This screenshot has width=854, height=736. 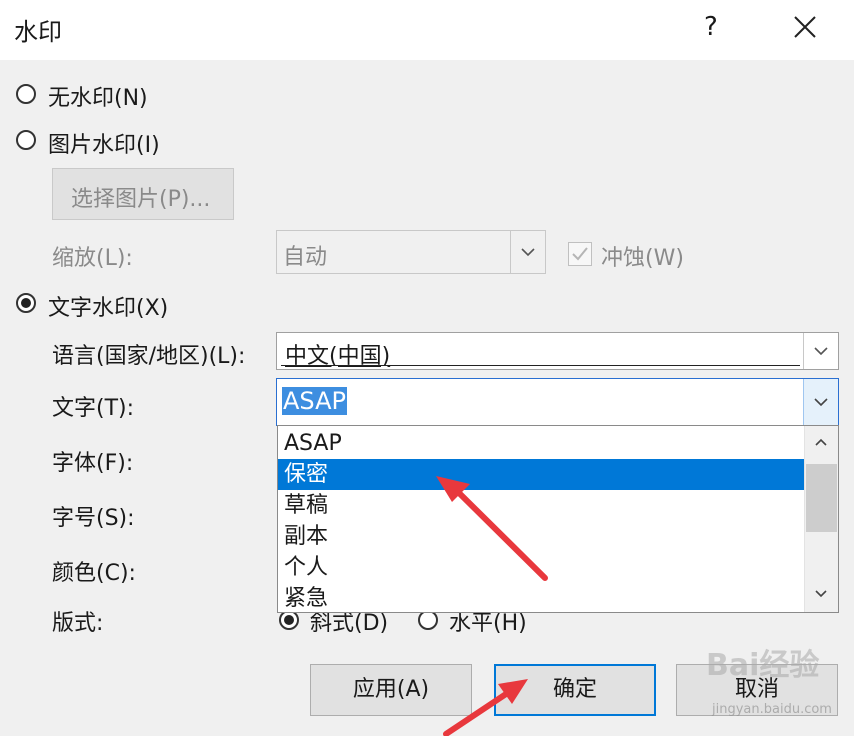 What do you see at coordinates (492, 528) in the screenshot?
I see `arrow-to-item-icon` at bounding box center [492, 528].